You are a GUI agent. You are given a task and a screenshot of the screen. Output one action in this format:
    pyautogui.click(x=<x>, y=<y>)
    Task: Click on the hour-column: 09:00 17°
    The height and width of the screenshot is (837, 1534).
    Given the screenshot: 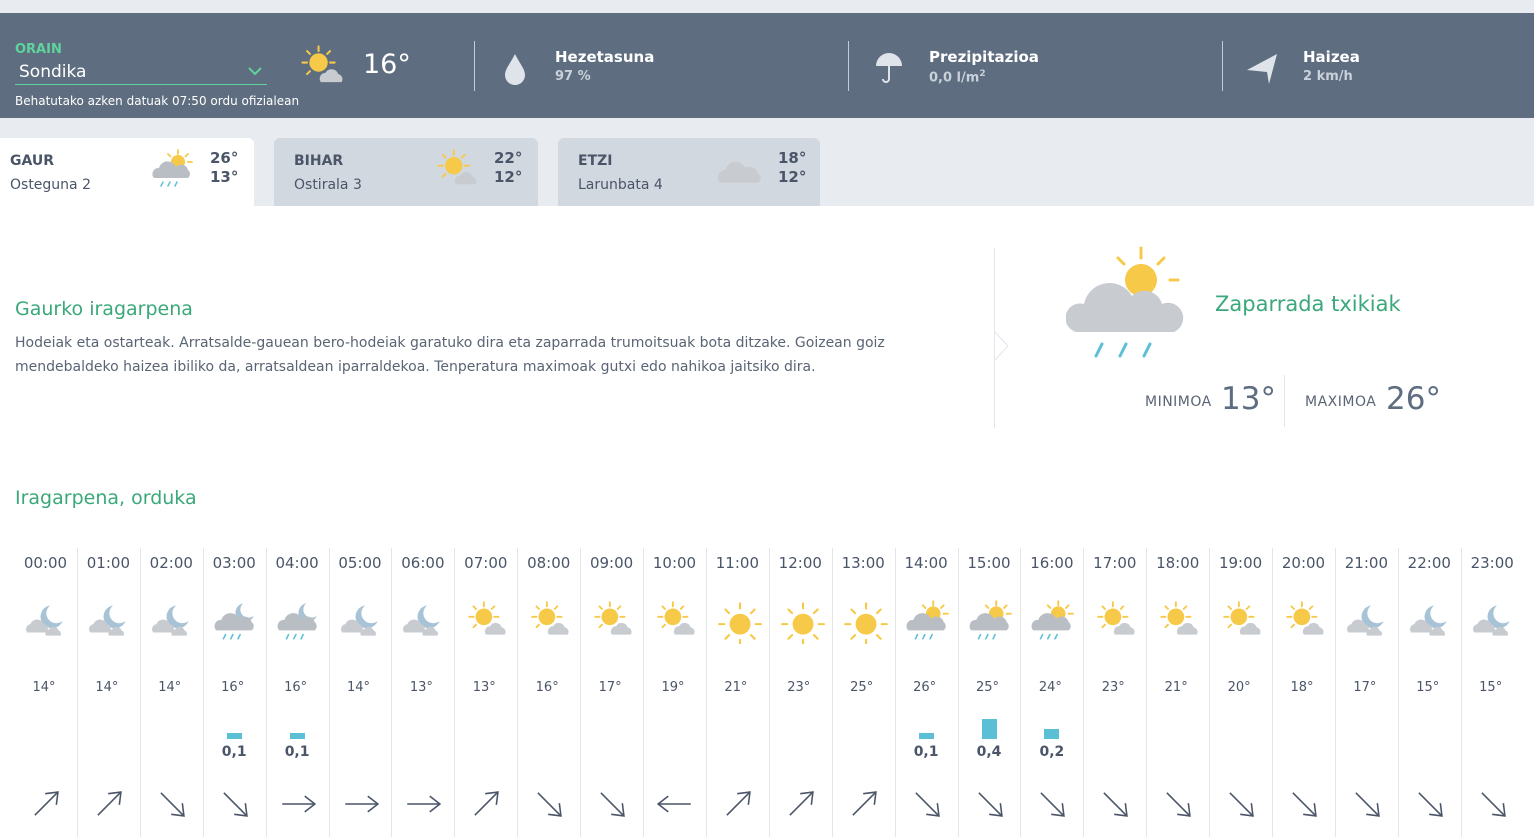 What is the action you would take?
    pyautogui.click(x=611, y=692)
    